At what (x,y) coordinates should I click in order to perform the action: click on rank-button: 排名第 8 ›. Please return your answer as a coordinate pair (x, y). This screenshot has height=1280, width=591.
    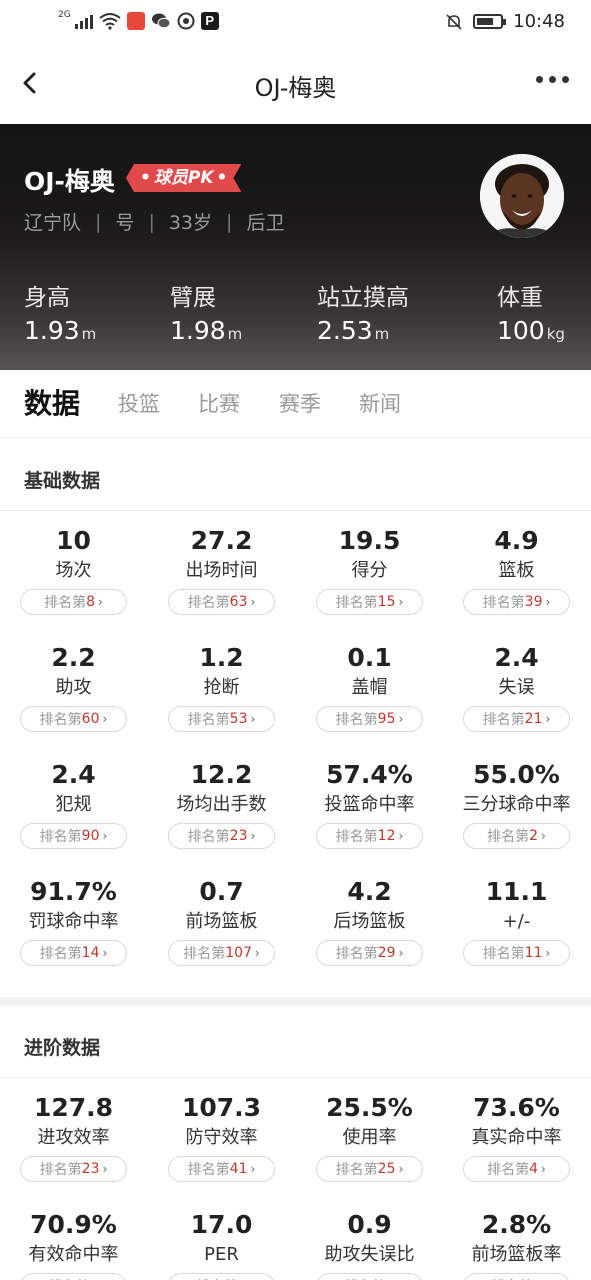
    Looking at the image, I should click on (73, 602).